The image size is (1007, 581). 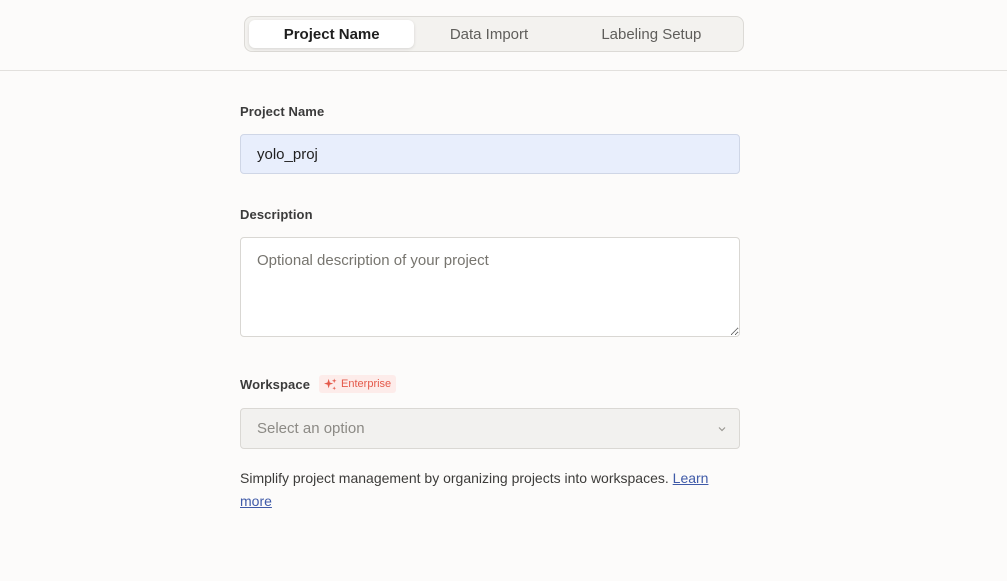 I want to click on wizard-tabs: Project Name Data Import Labeling Setup, so click(x=494, y=34).